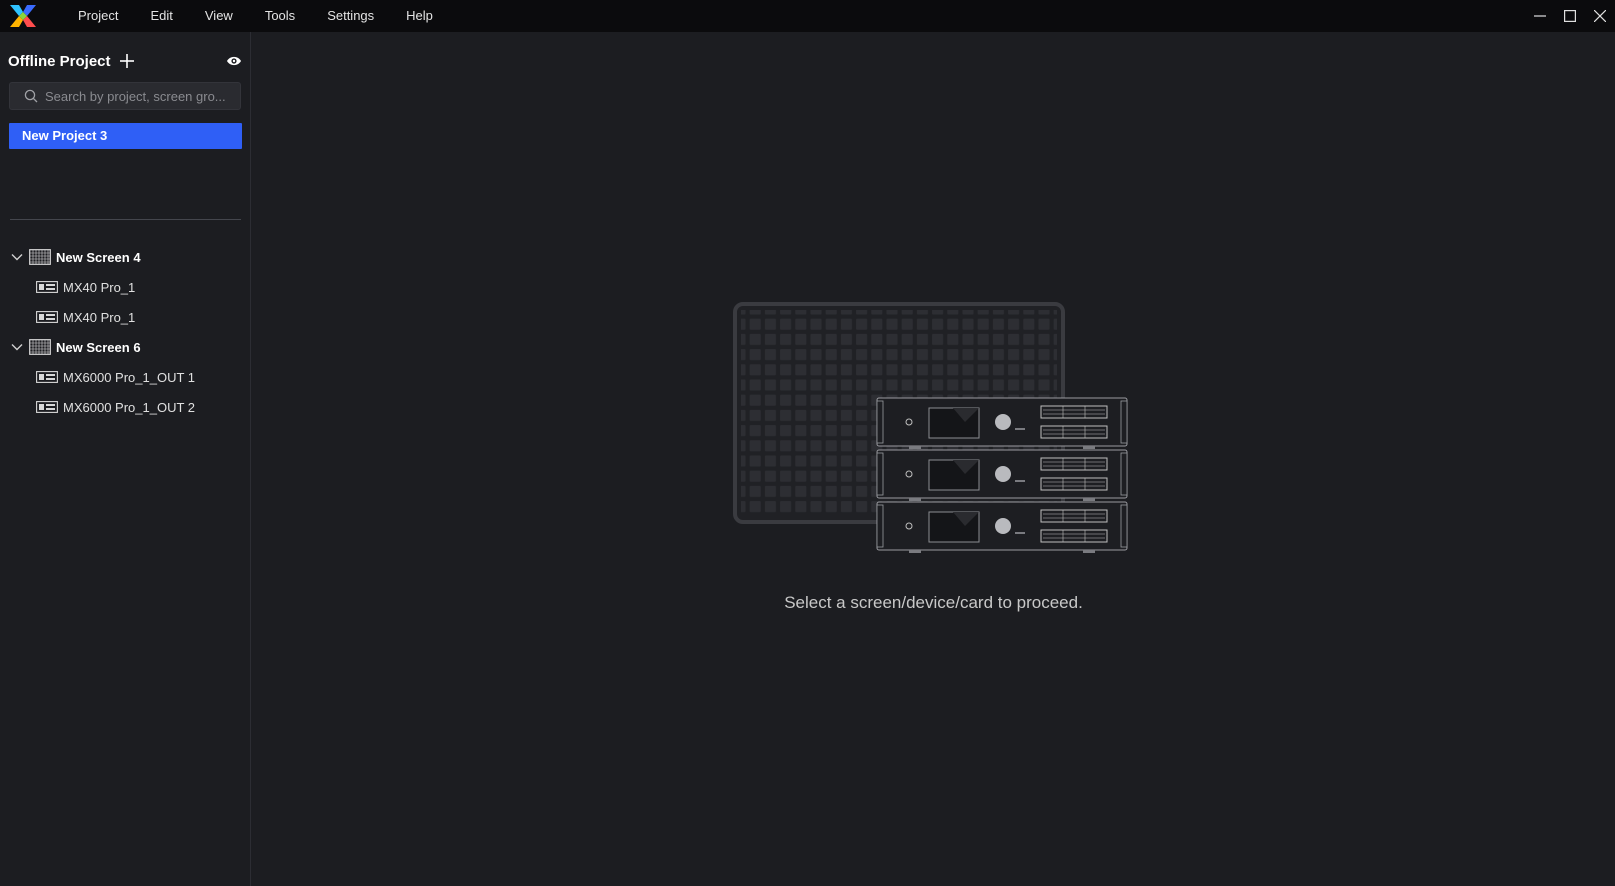 This screenshot has height=886, width=1615. I want to click on project-sidebar: Offline Project New Project 3, so click(125, 459).